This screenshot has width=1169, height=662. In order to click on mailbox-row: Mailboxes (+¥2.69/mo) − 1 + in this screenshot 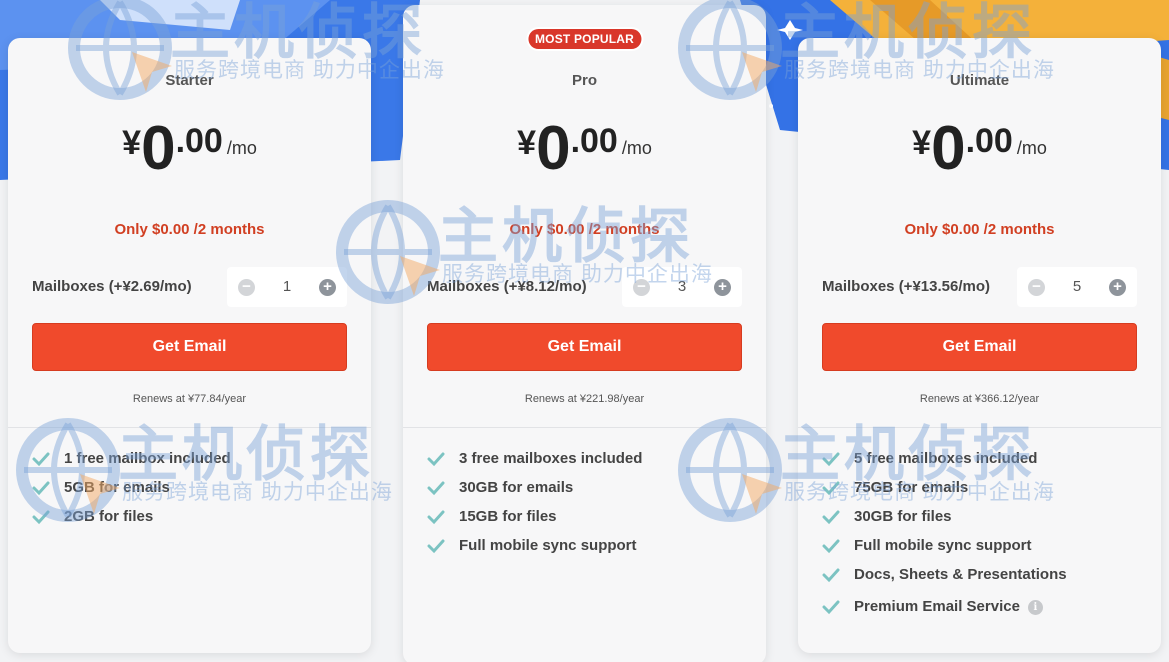, I will do `click(189, 287)`.